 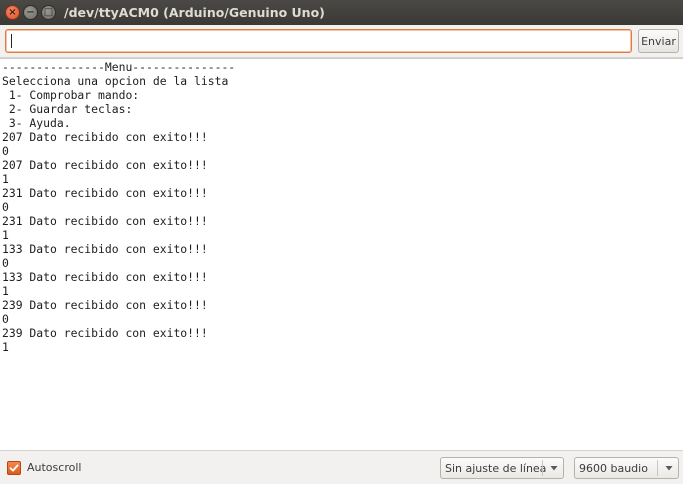 I want to click on window-title: /dev/ttyACM0 (Arduino/Genuino Uno), so click(x=194, y=12).